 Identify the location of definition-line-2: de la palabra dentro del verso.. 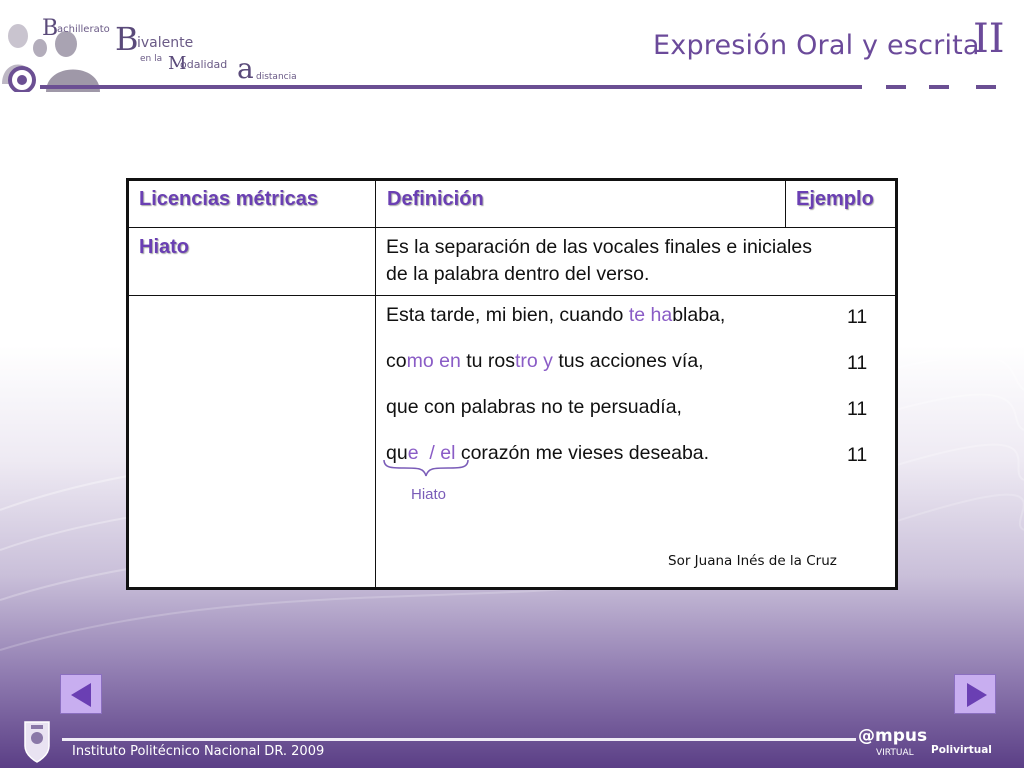
(518, 274).